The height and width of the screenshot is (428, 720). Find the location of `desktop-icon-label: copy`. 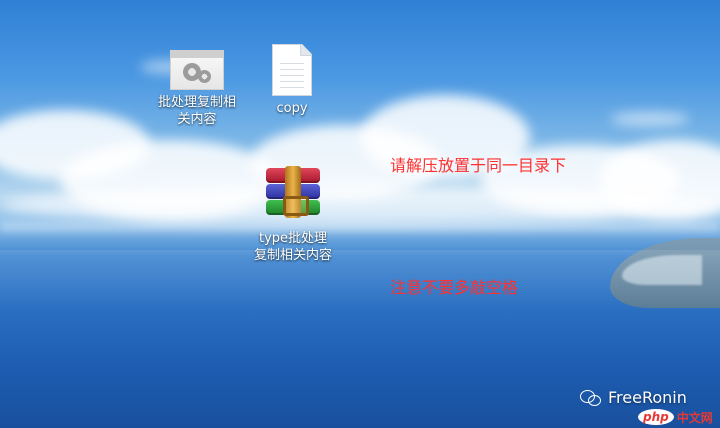

desktop-icon-label: copy is located at coordinates (292, 108).